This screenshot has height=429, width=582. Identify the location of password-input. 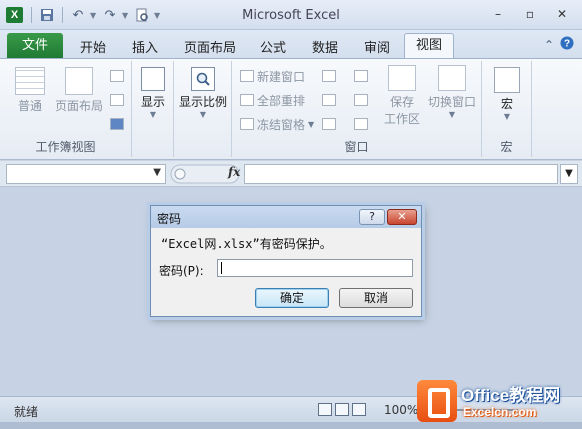
(315, 268).